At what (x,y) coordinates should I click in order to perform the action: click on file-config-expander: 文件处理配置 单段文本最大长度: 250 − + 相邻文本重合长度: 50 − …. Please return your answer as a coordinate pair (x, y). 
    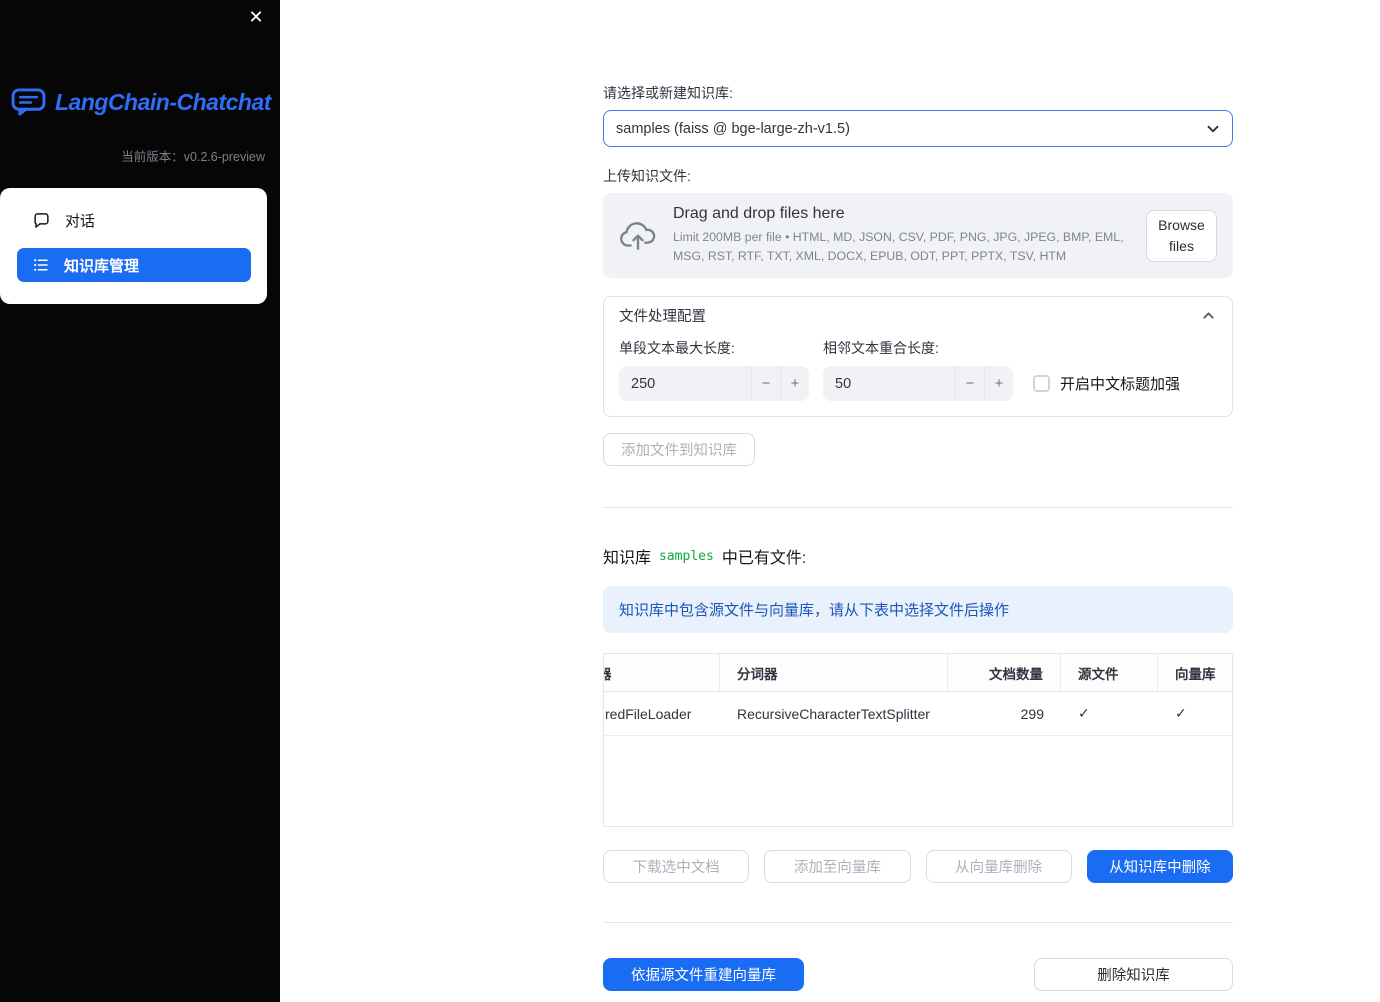
    Looking at the image, I should click on (918, 356).